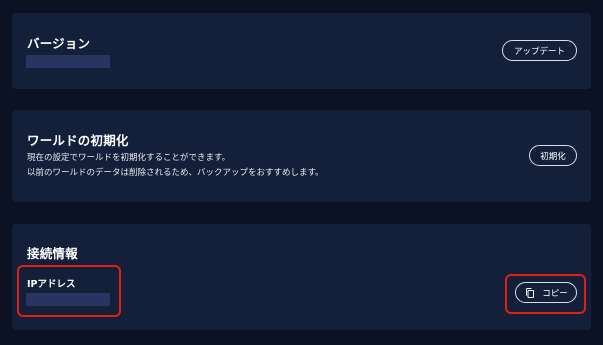 Image resolution: width=603 pixels, height=345 pixels. Describe the element at coordinates (52, 253) in the screenshot. I see `connection-title: 接続情報` at that location.